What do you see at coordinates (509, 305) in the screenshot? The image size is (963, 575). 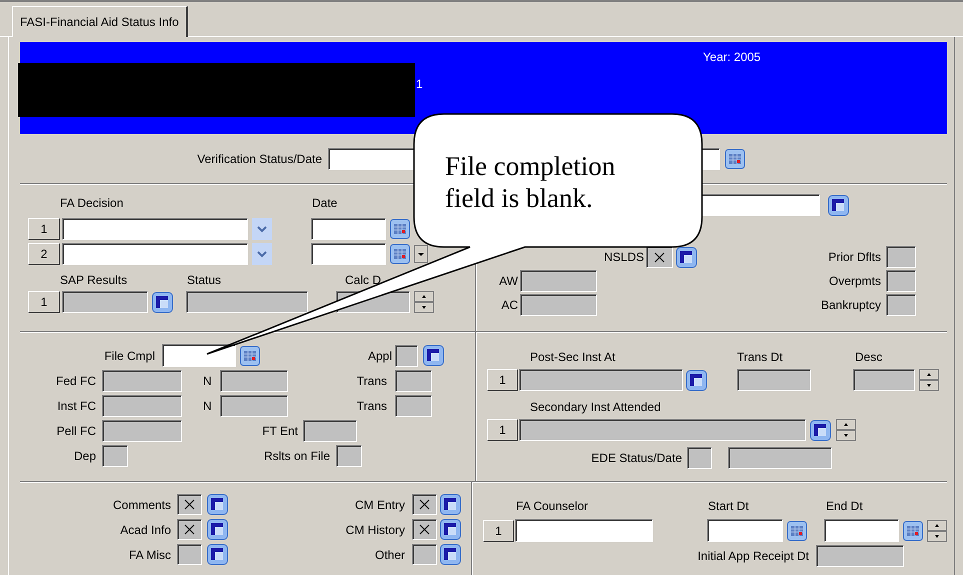 I see `field-label: AC` at bounding box center [509, 305].